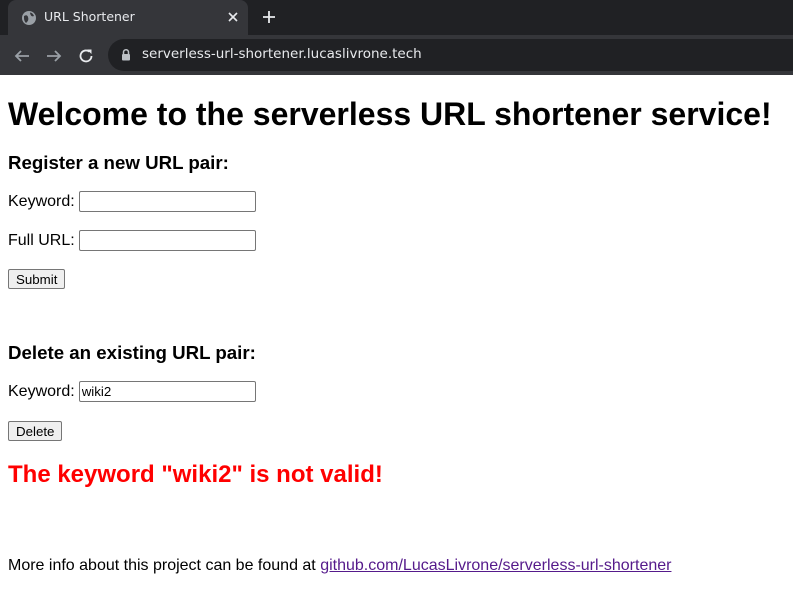 The height and width of the screenshot is (602, 793). What do you see at coordinates (29, 18) in the screenshot?
I see `globe-icon` at bounding box center [29, 18].